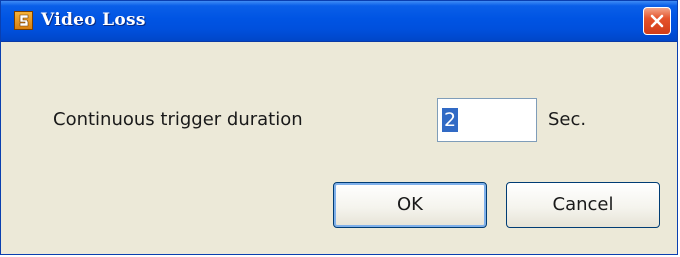 Image resolution: width=680 pixels, height=257 pixels. What do you see at coordinates (487, 120) in the screenshot?
I see `duration-input: 2` at bounding box center [487, 120].